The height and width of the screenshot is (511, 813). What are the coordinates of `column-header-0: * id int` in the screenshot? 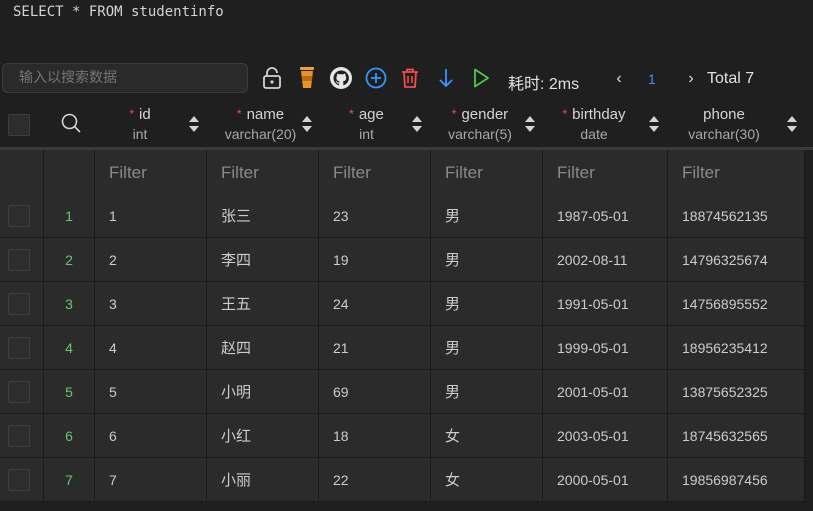 It's located at (140, 122).